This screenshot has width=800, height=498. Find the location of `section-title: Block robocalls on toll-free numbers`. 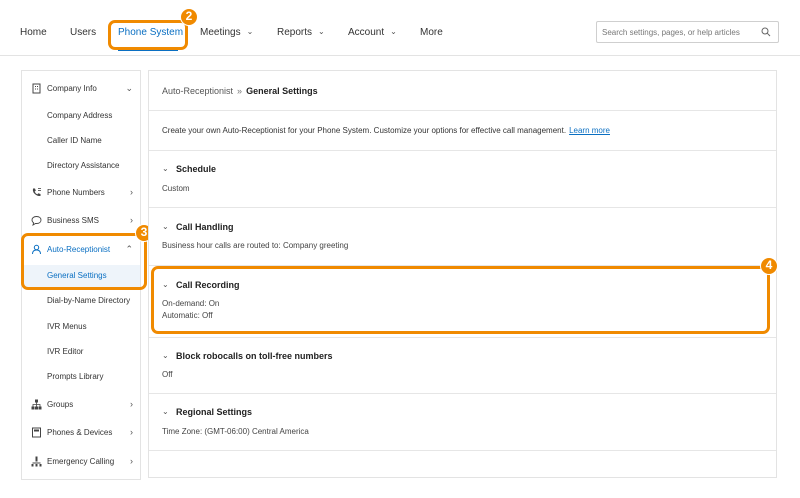

section-title: Block robocalls on toll-free numbers is located at coordinates (254, 356).